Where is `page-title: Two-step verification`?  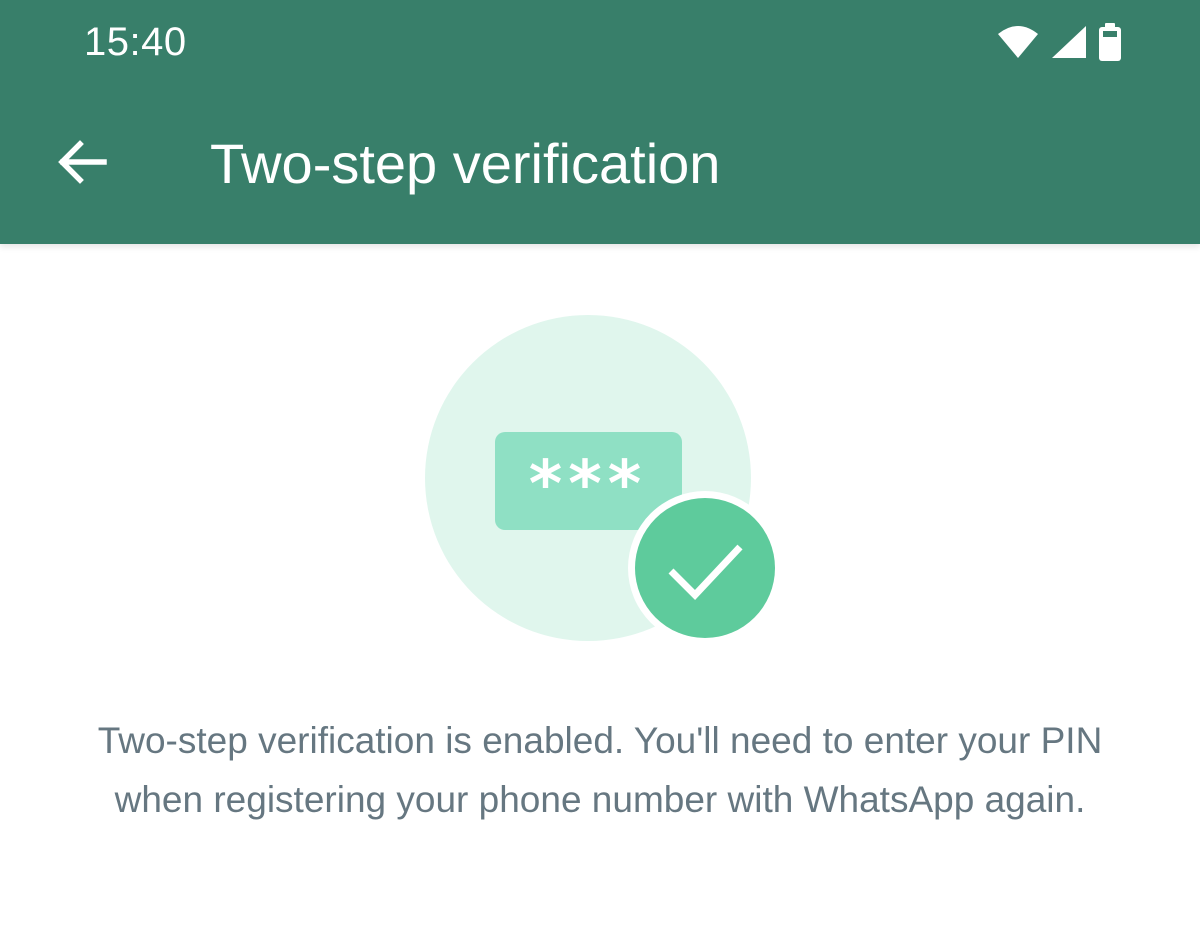
page-title: Two-step verification is located at coordinates (465, 163).